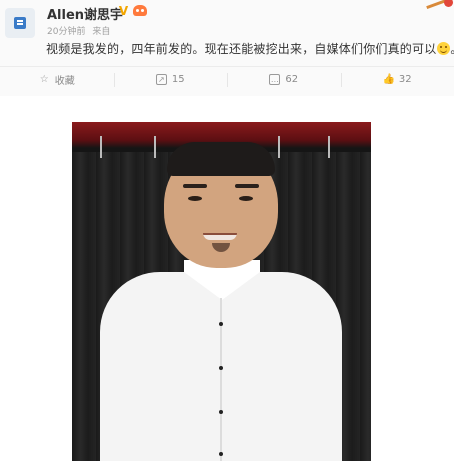 The width and height of the screenshot is (454, 461). Describe the element at coordinates (161, 79) in the screenshot. I see `share-icon: ↗` at that location.